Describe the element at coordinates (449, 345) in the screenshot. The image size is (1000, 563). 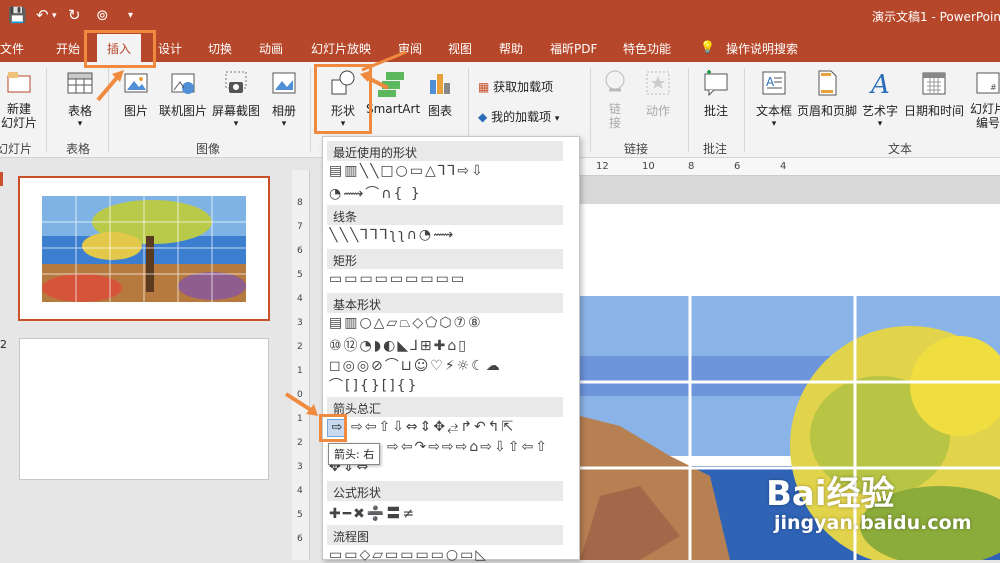
I see `shape-row: ⑩⑫◔◗◐◣⅃⊞✚⌂▯` at that location.